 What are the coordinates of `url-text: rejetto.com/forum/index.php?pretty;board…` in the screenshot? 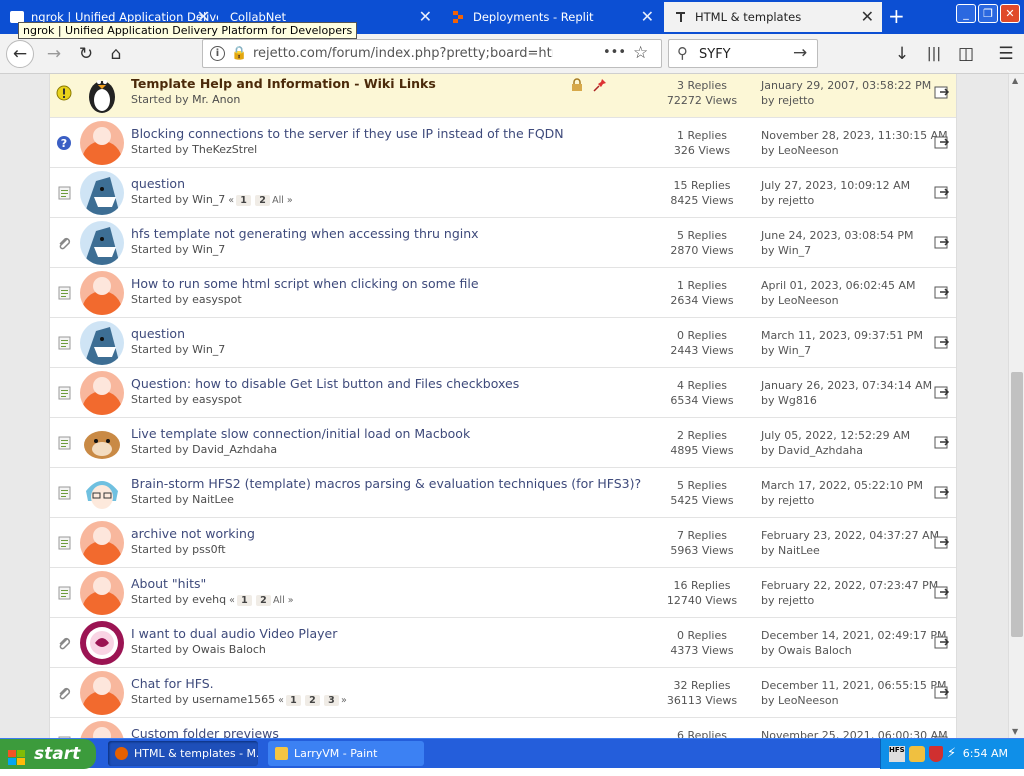 It's located at (403, 53).